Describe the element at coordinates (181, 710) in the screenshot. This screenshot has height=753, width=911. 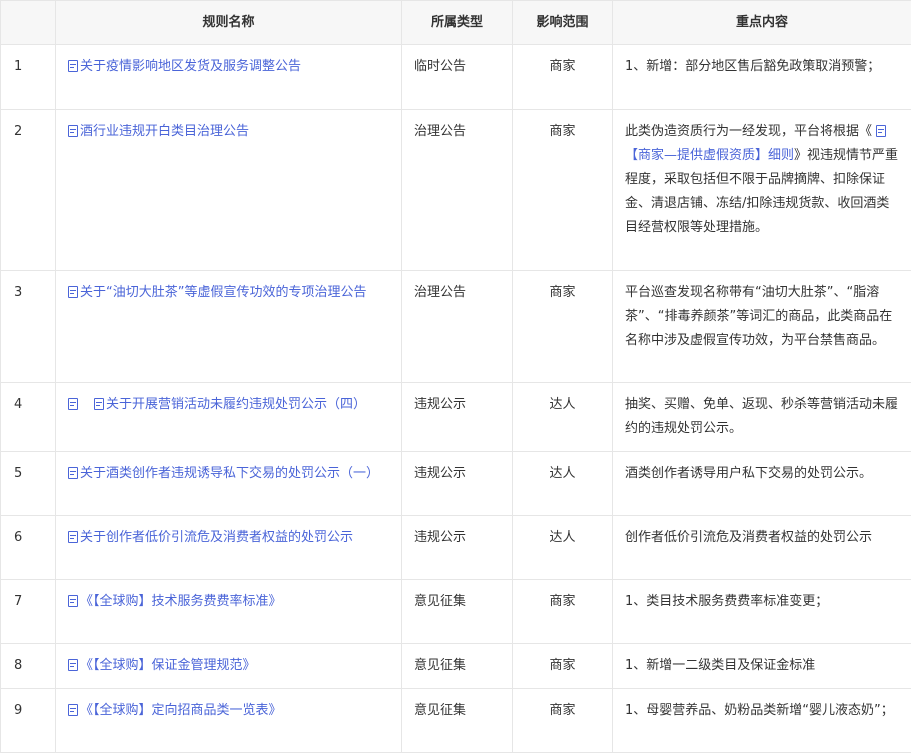
I see `rule-link-text: 《【全球购】定向招商品类一览表》` at that location.